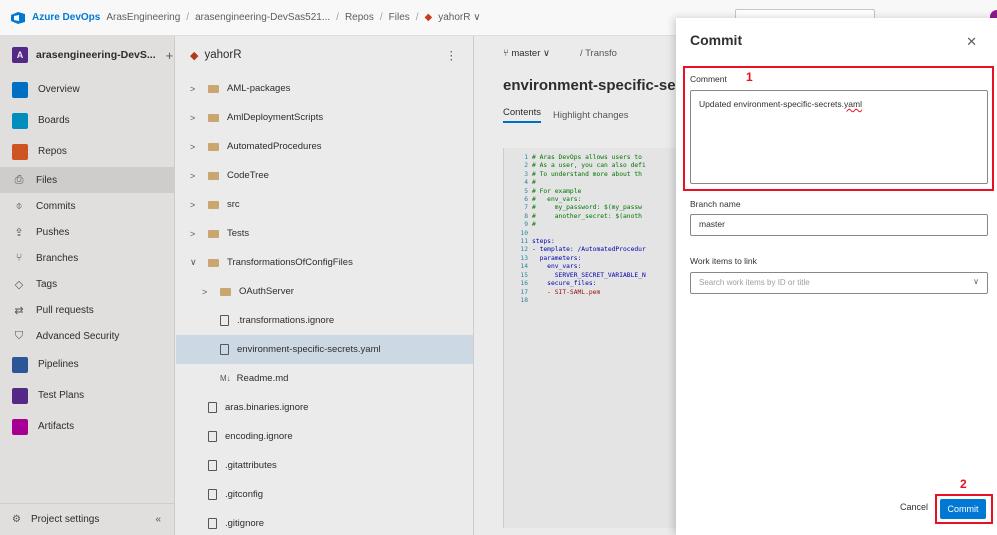 This screenshot has height=535, width=997. What do you see at coordinates (715, 204) in the screenshot?
I see `branch-name-label: Branch name` at bounding box center [715, 204].